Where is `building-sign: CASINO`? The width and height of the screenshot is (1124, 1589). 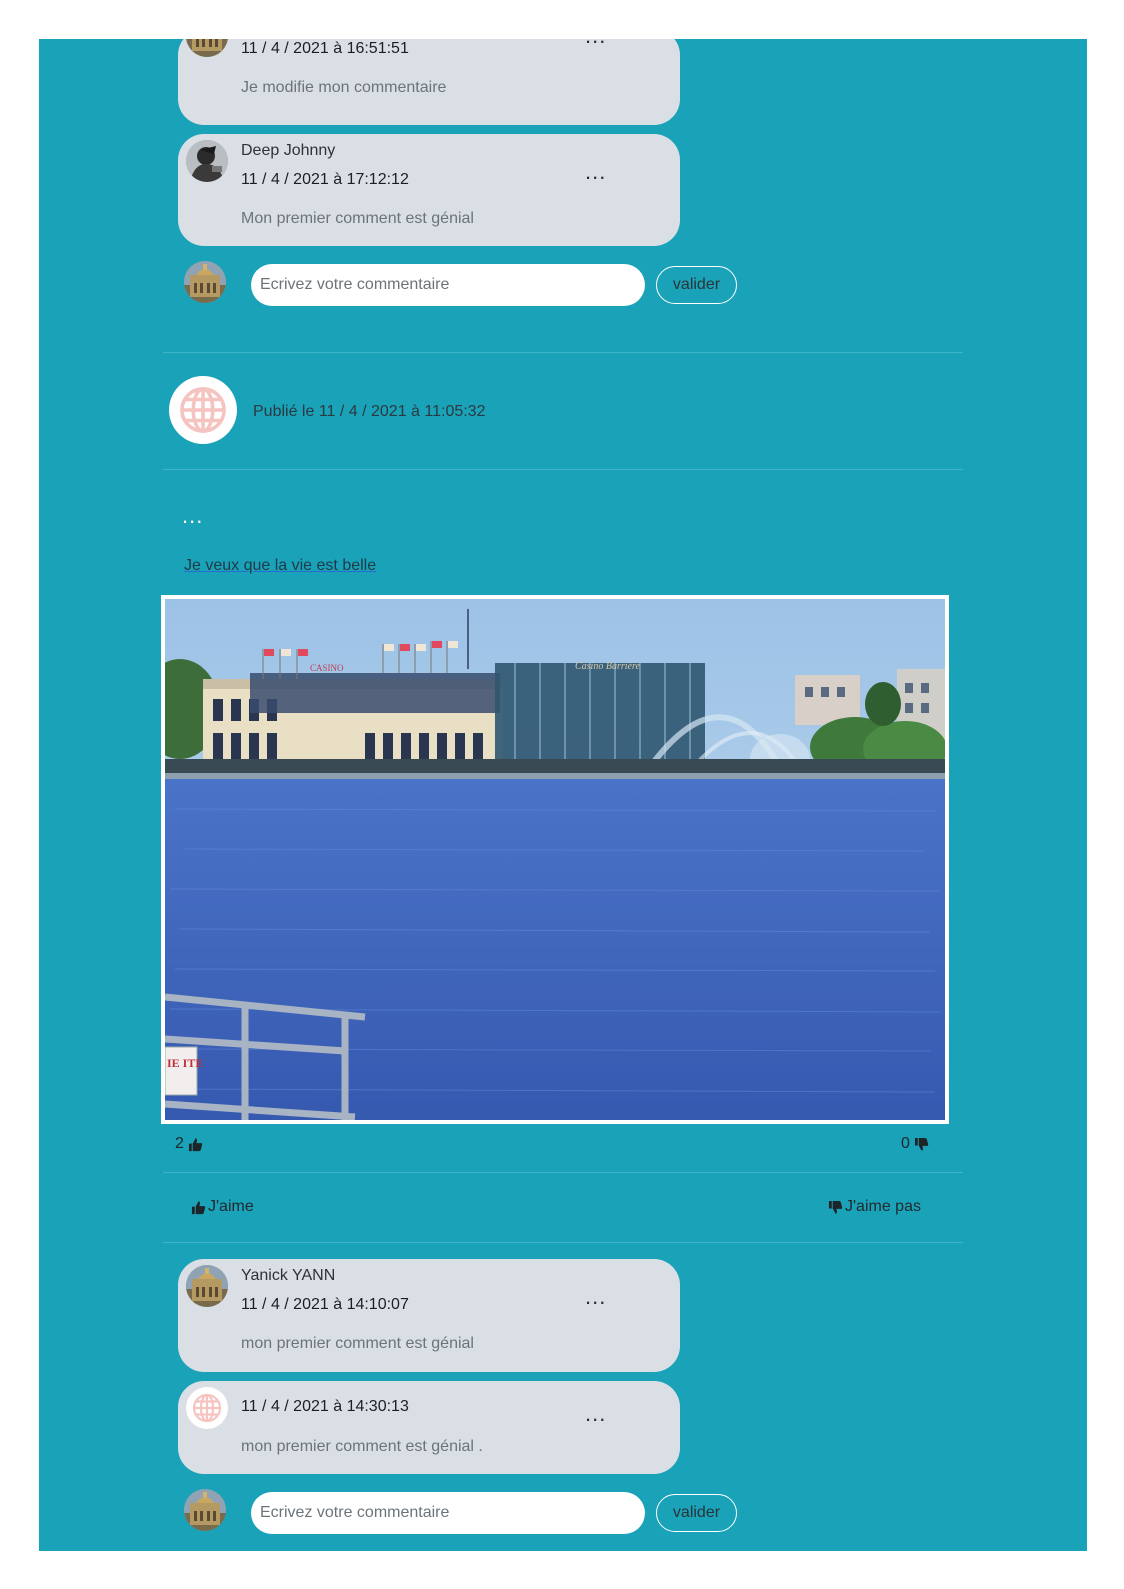
building-sign: CASINO is located at coordinates (327, 668).